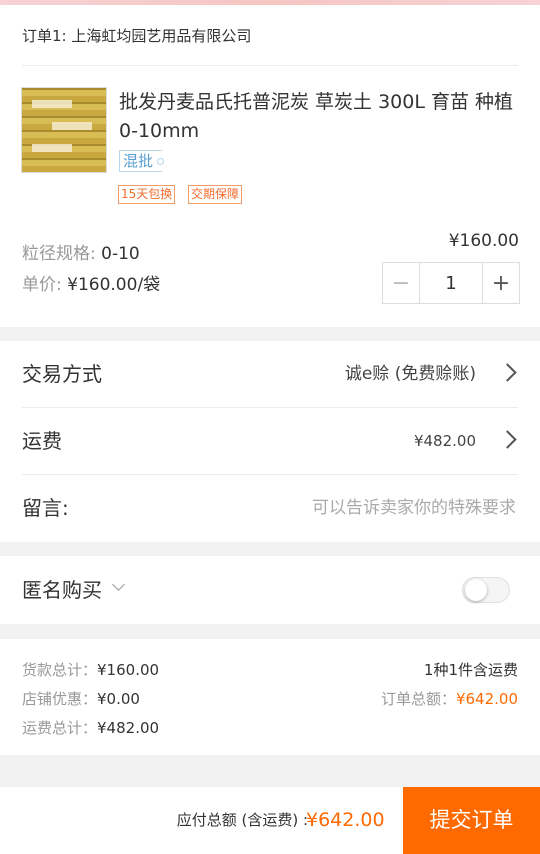  I want to click on badge-15-day-exchange: 15天包换, so click(147, 194).